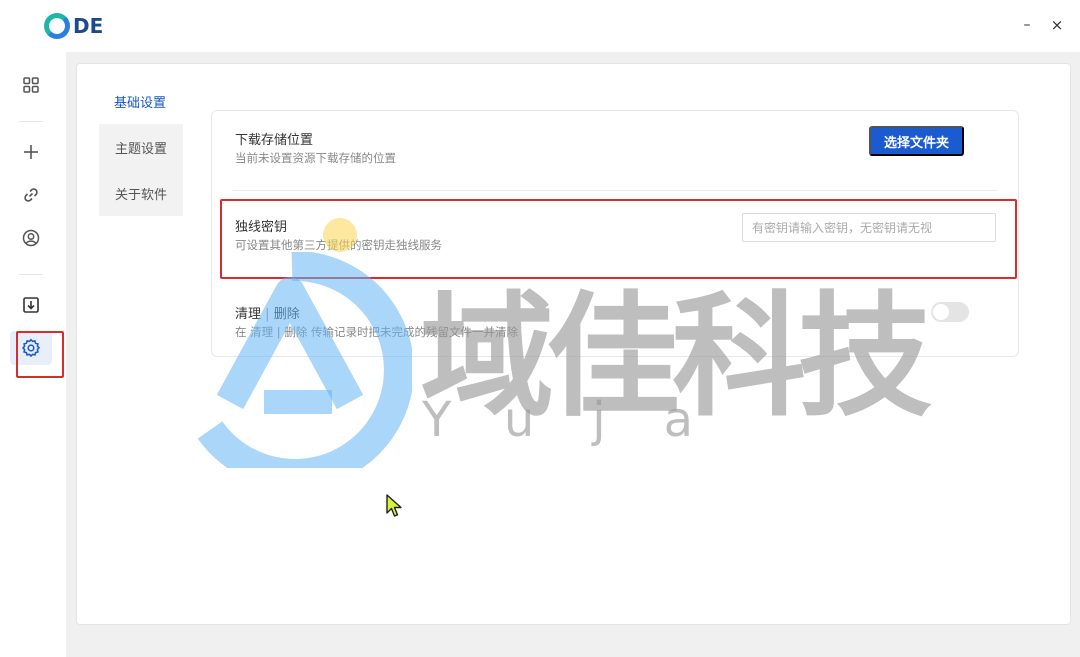 This screenshot has height=657, width=1080. What do you see at coordinates (57, 26) in the screenshot?
I see `logo-ring-icon` at bounding box center [57, 26].